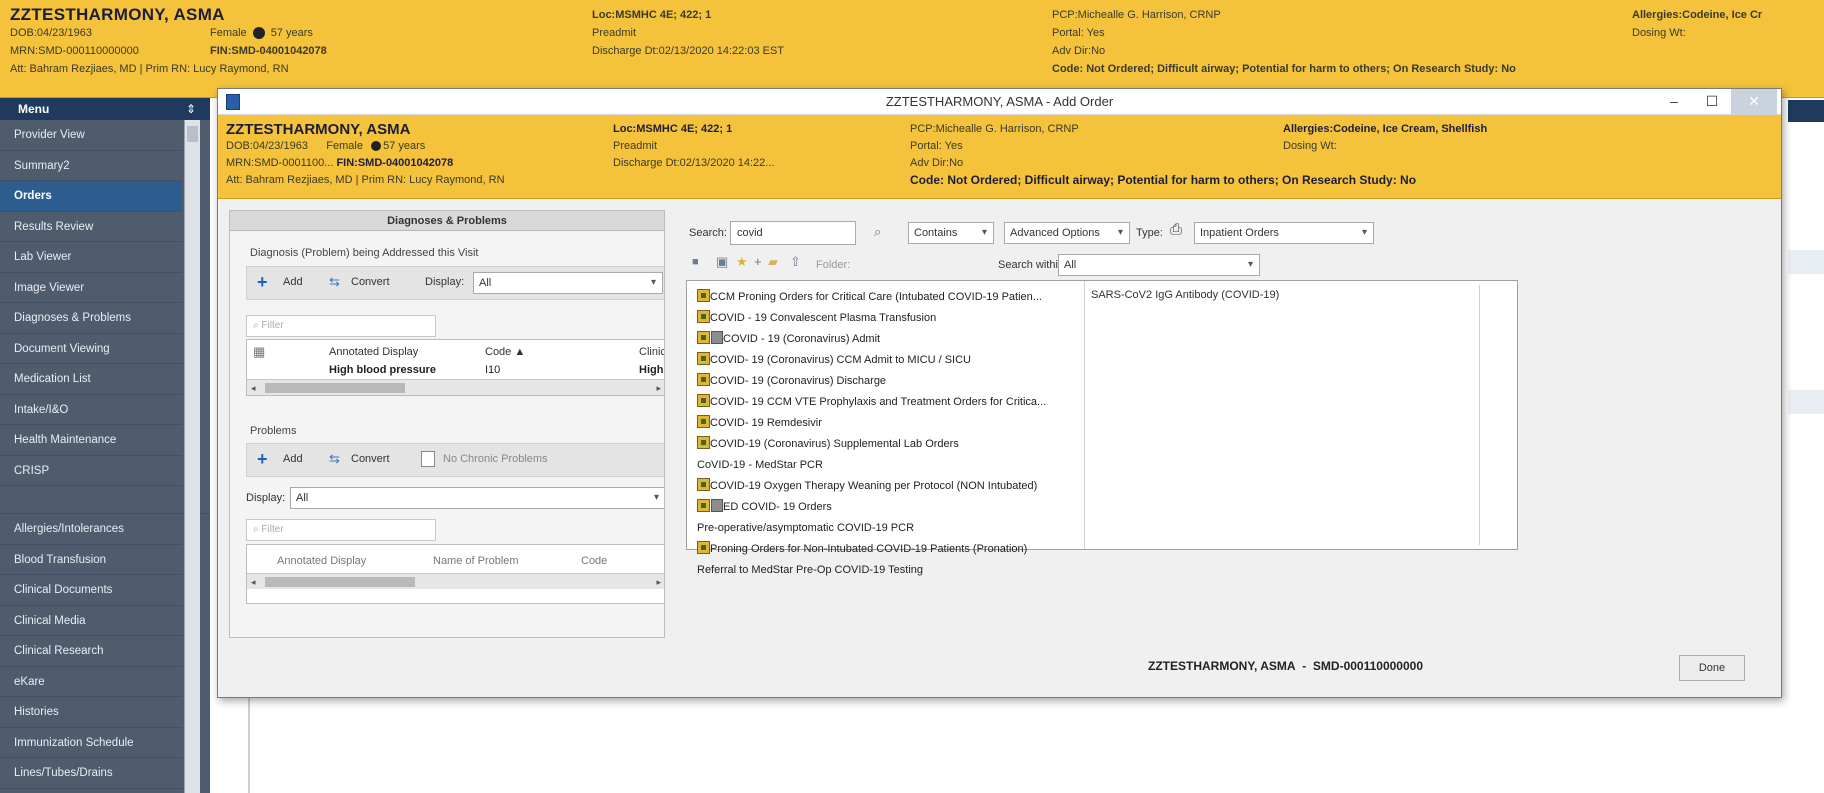  Describe the element at coordinates (1479, 415) in the screenshot. I see `results-vscroll` at that location.